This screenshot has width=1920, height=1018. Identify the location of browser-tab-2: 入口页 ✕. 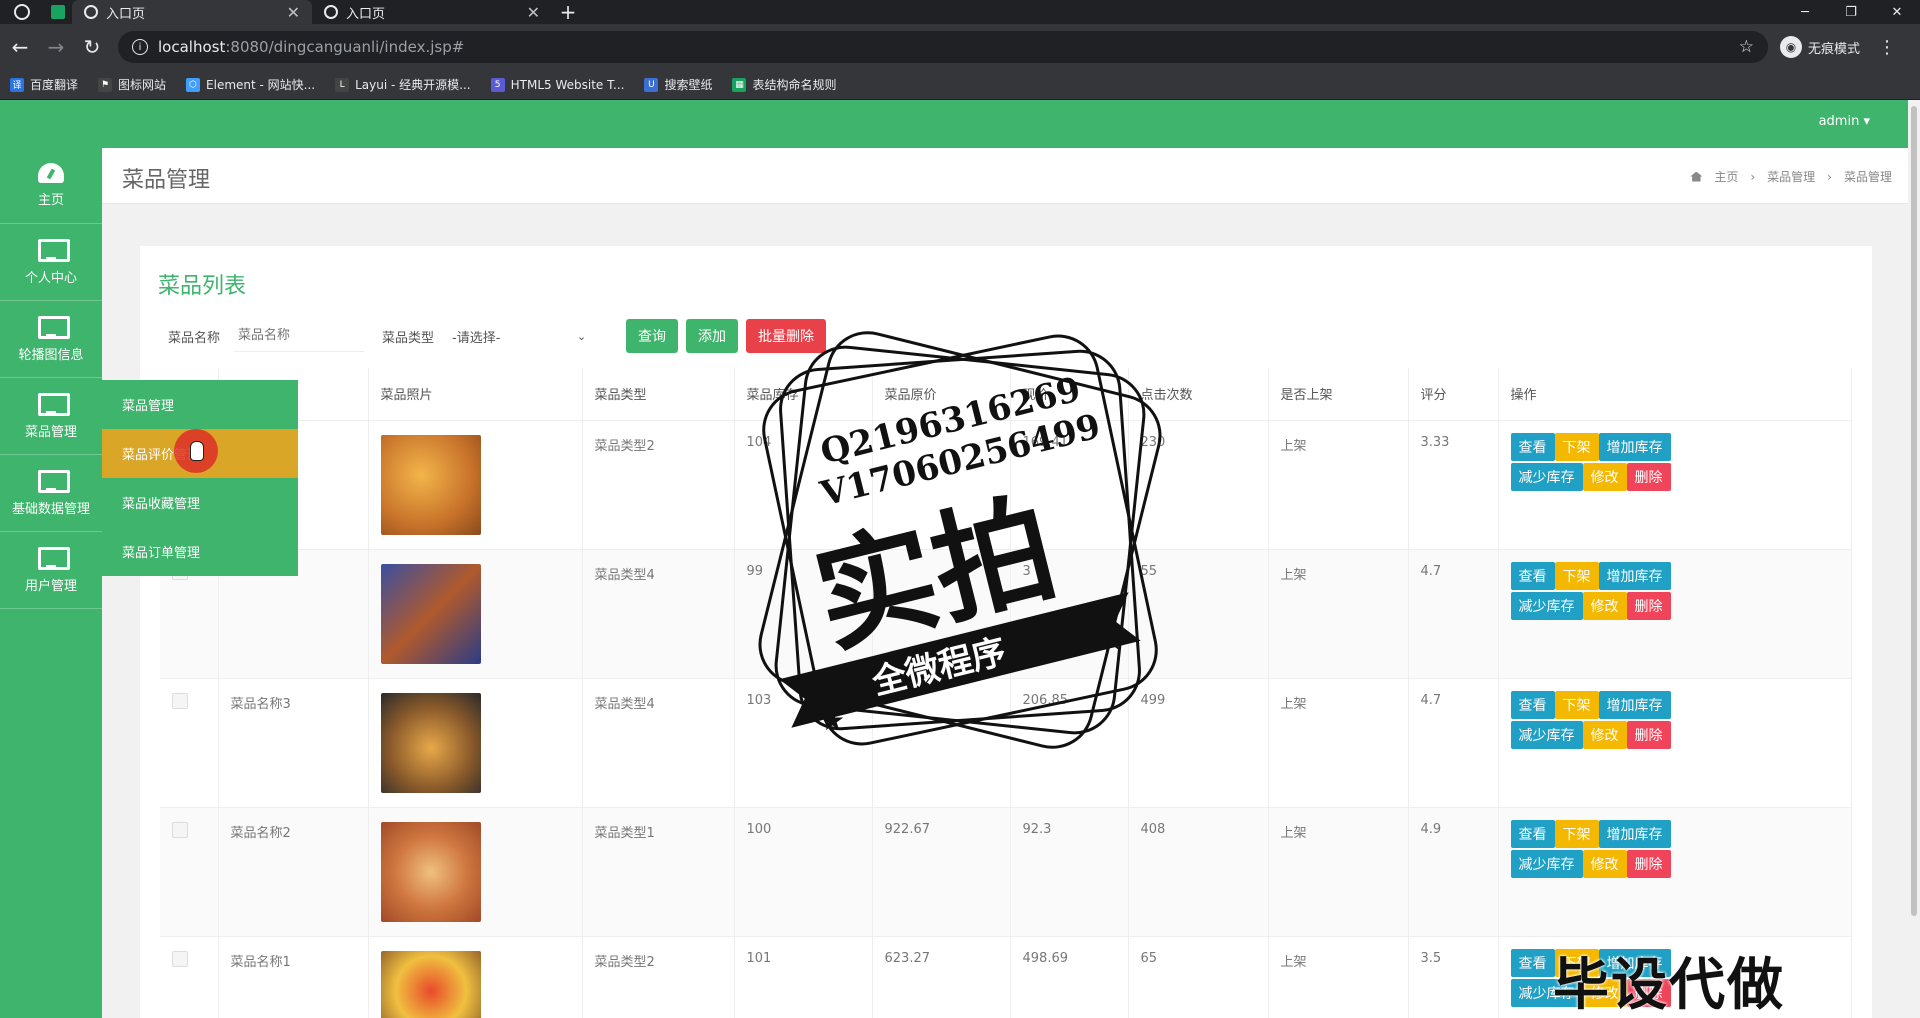
(432, 12).